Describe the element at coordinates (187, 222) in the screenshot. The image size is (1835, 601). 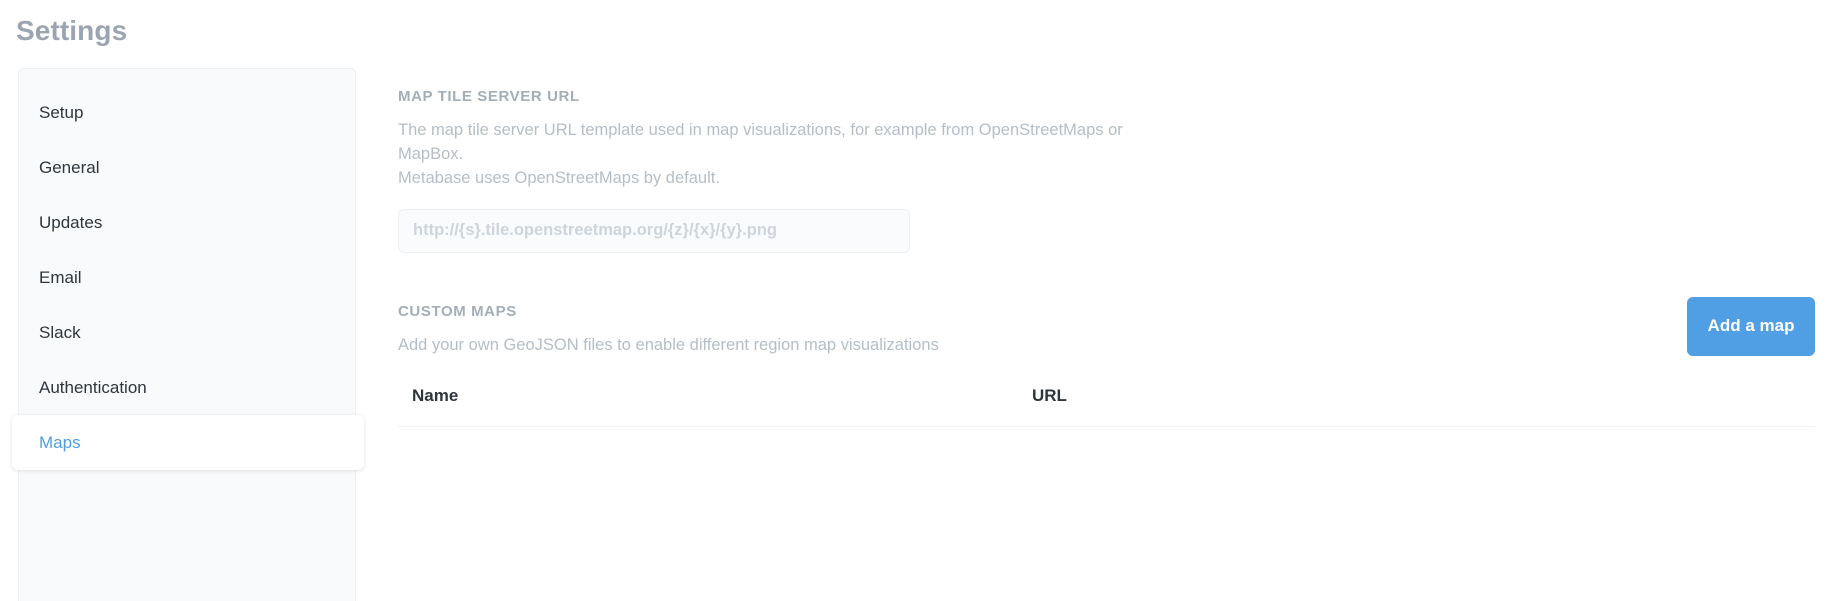
I see `sidebar-item-updates: Updates` at that location.